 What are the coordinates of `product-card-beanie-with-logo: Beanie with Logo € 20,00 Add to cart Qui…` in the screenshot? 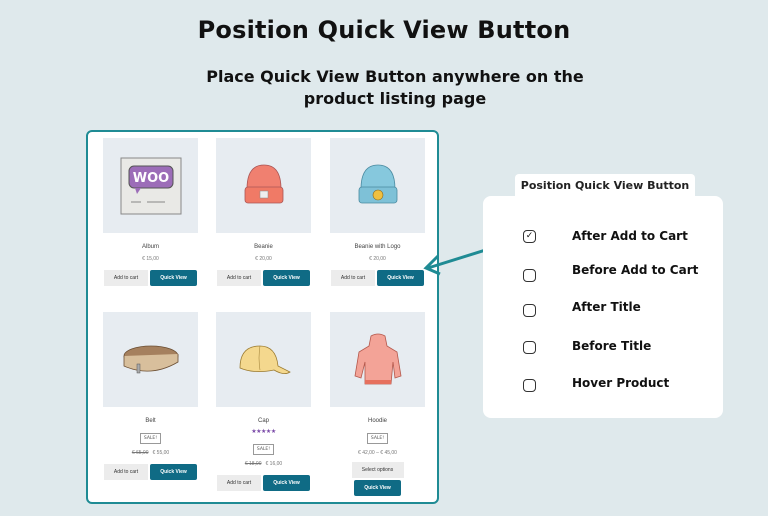 It's located at (377, 212).